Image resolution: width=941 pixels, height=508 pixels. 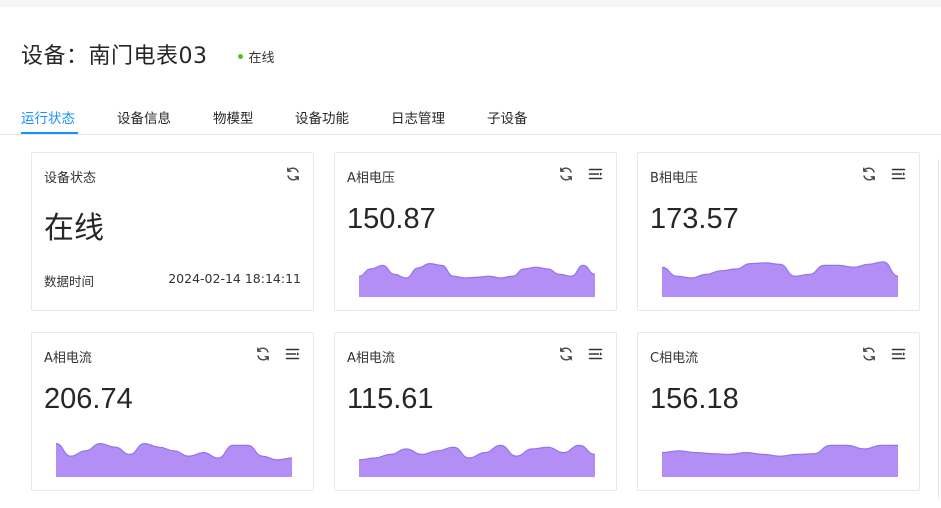 What do you see at coordinates (674, 358) in the screenshot?
I see `card-title: C相电流` at bounding box center [674, 358].